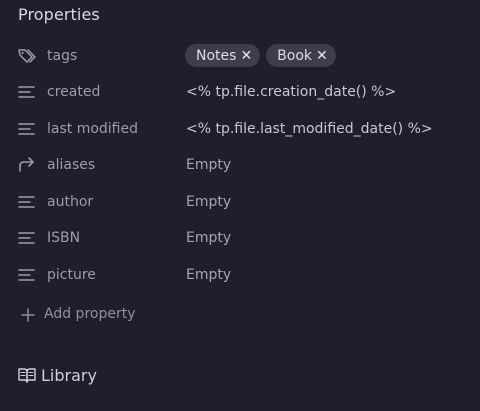  I want to click on property-key-last-modified: last modified, so click(92, 129).